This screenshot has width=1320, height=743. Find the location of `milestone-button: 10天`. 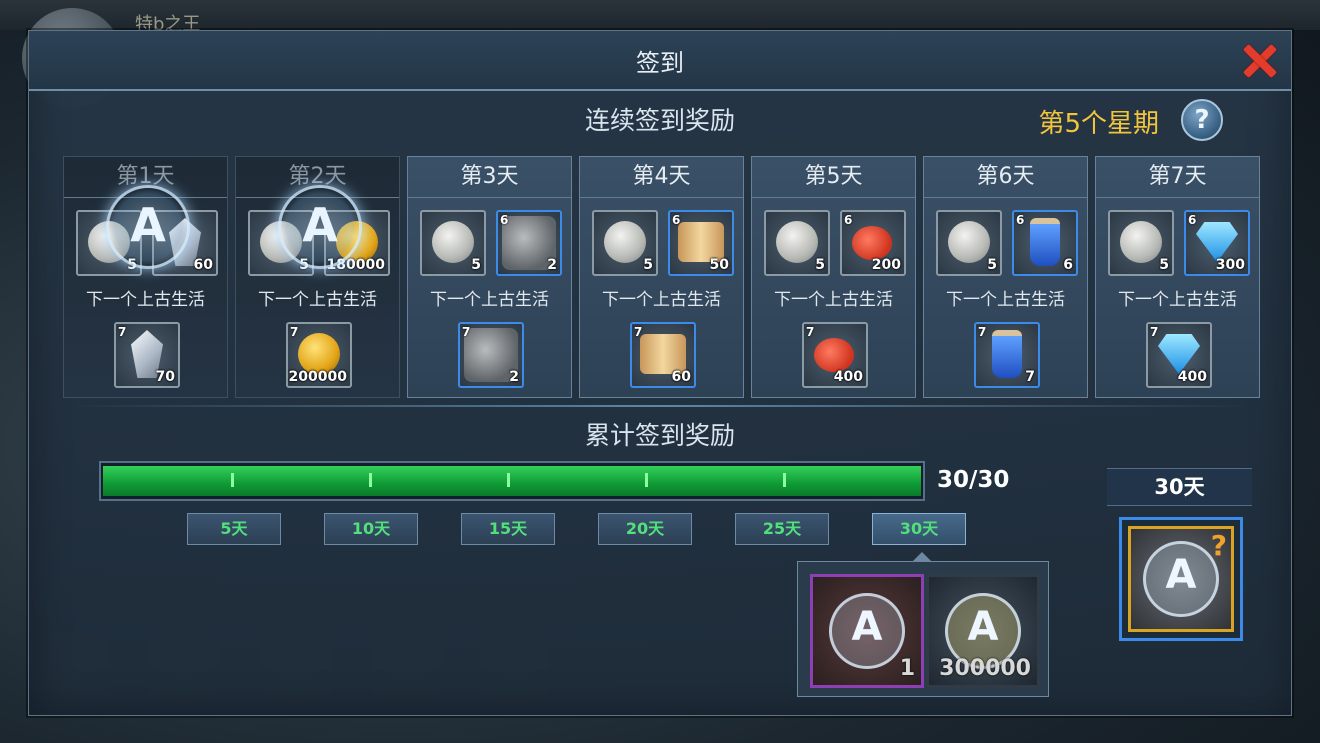

milestone-button: 10天 is located at coordinates (371, 529).